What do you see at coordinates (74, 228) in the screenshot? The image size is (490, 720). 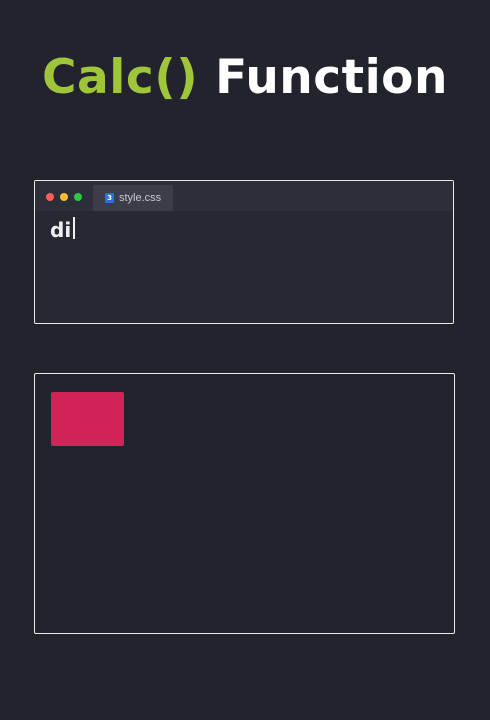 I see `text-cursor` at bounding box center [74, 228].